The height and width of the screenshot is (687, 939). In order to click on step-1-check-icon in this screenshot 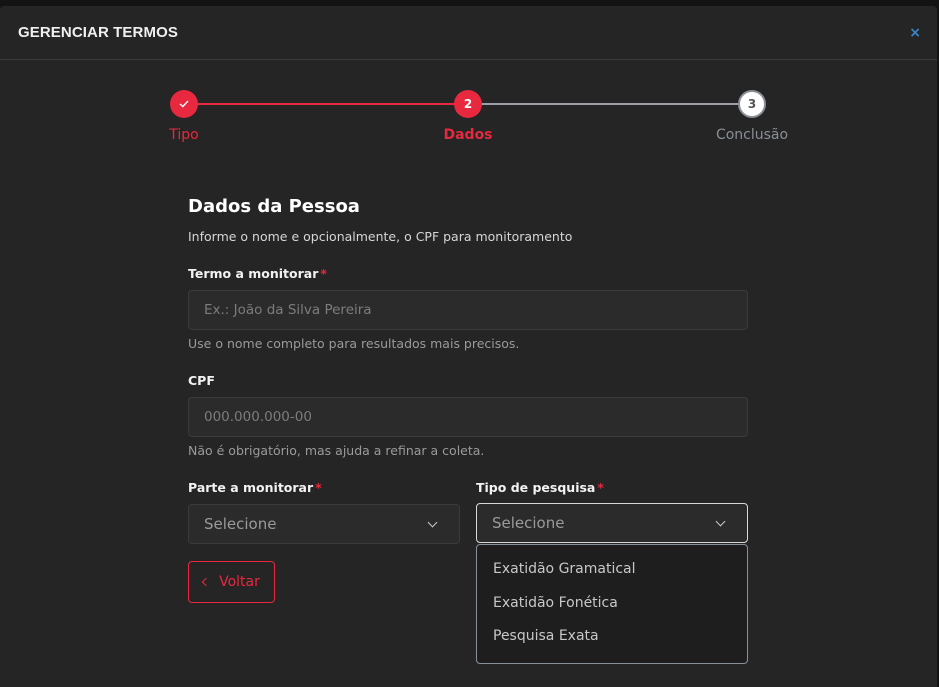, I will do `click(184, 104)`.